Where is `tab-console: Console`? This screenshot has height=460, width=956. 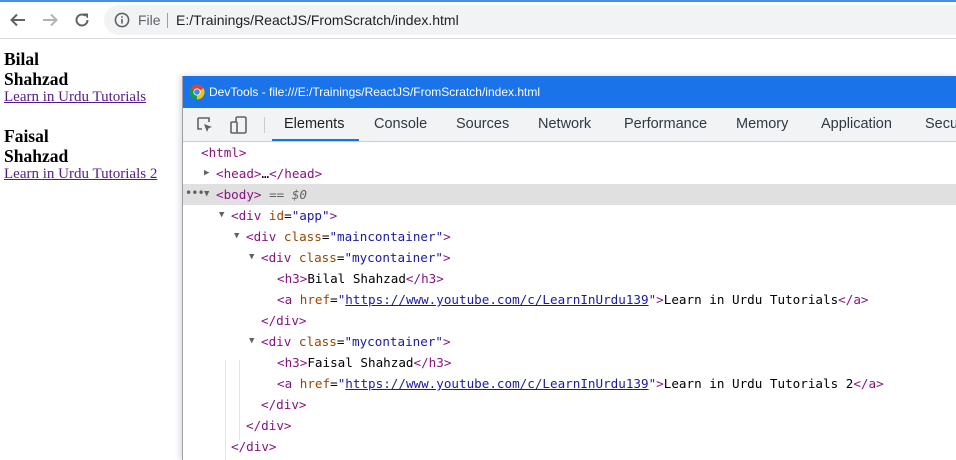
tab-console: Console is located at coordinates (400, 124).